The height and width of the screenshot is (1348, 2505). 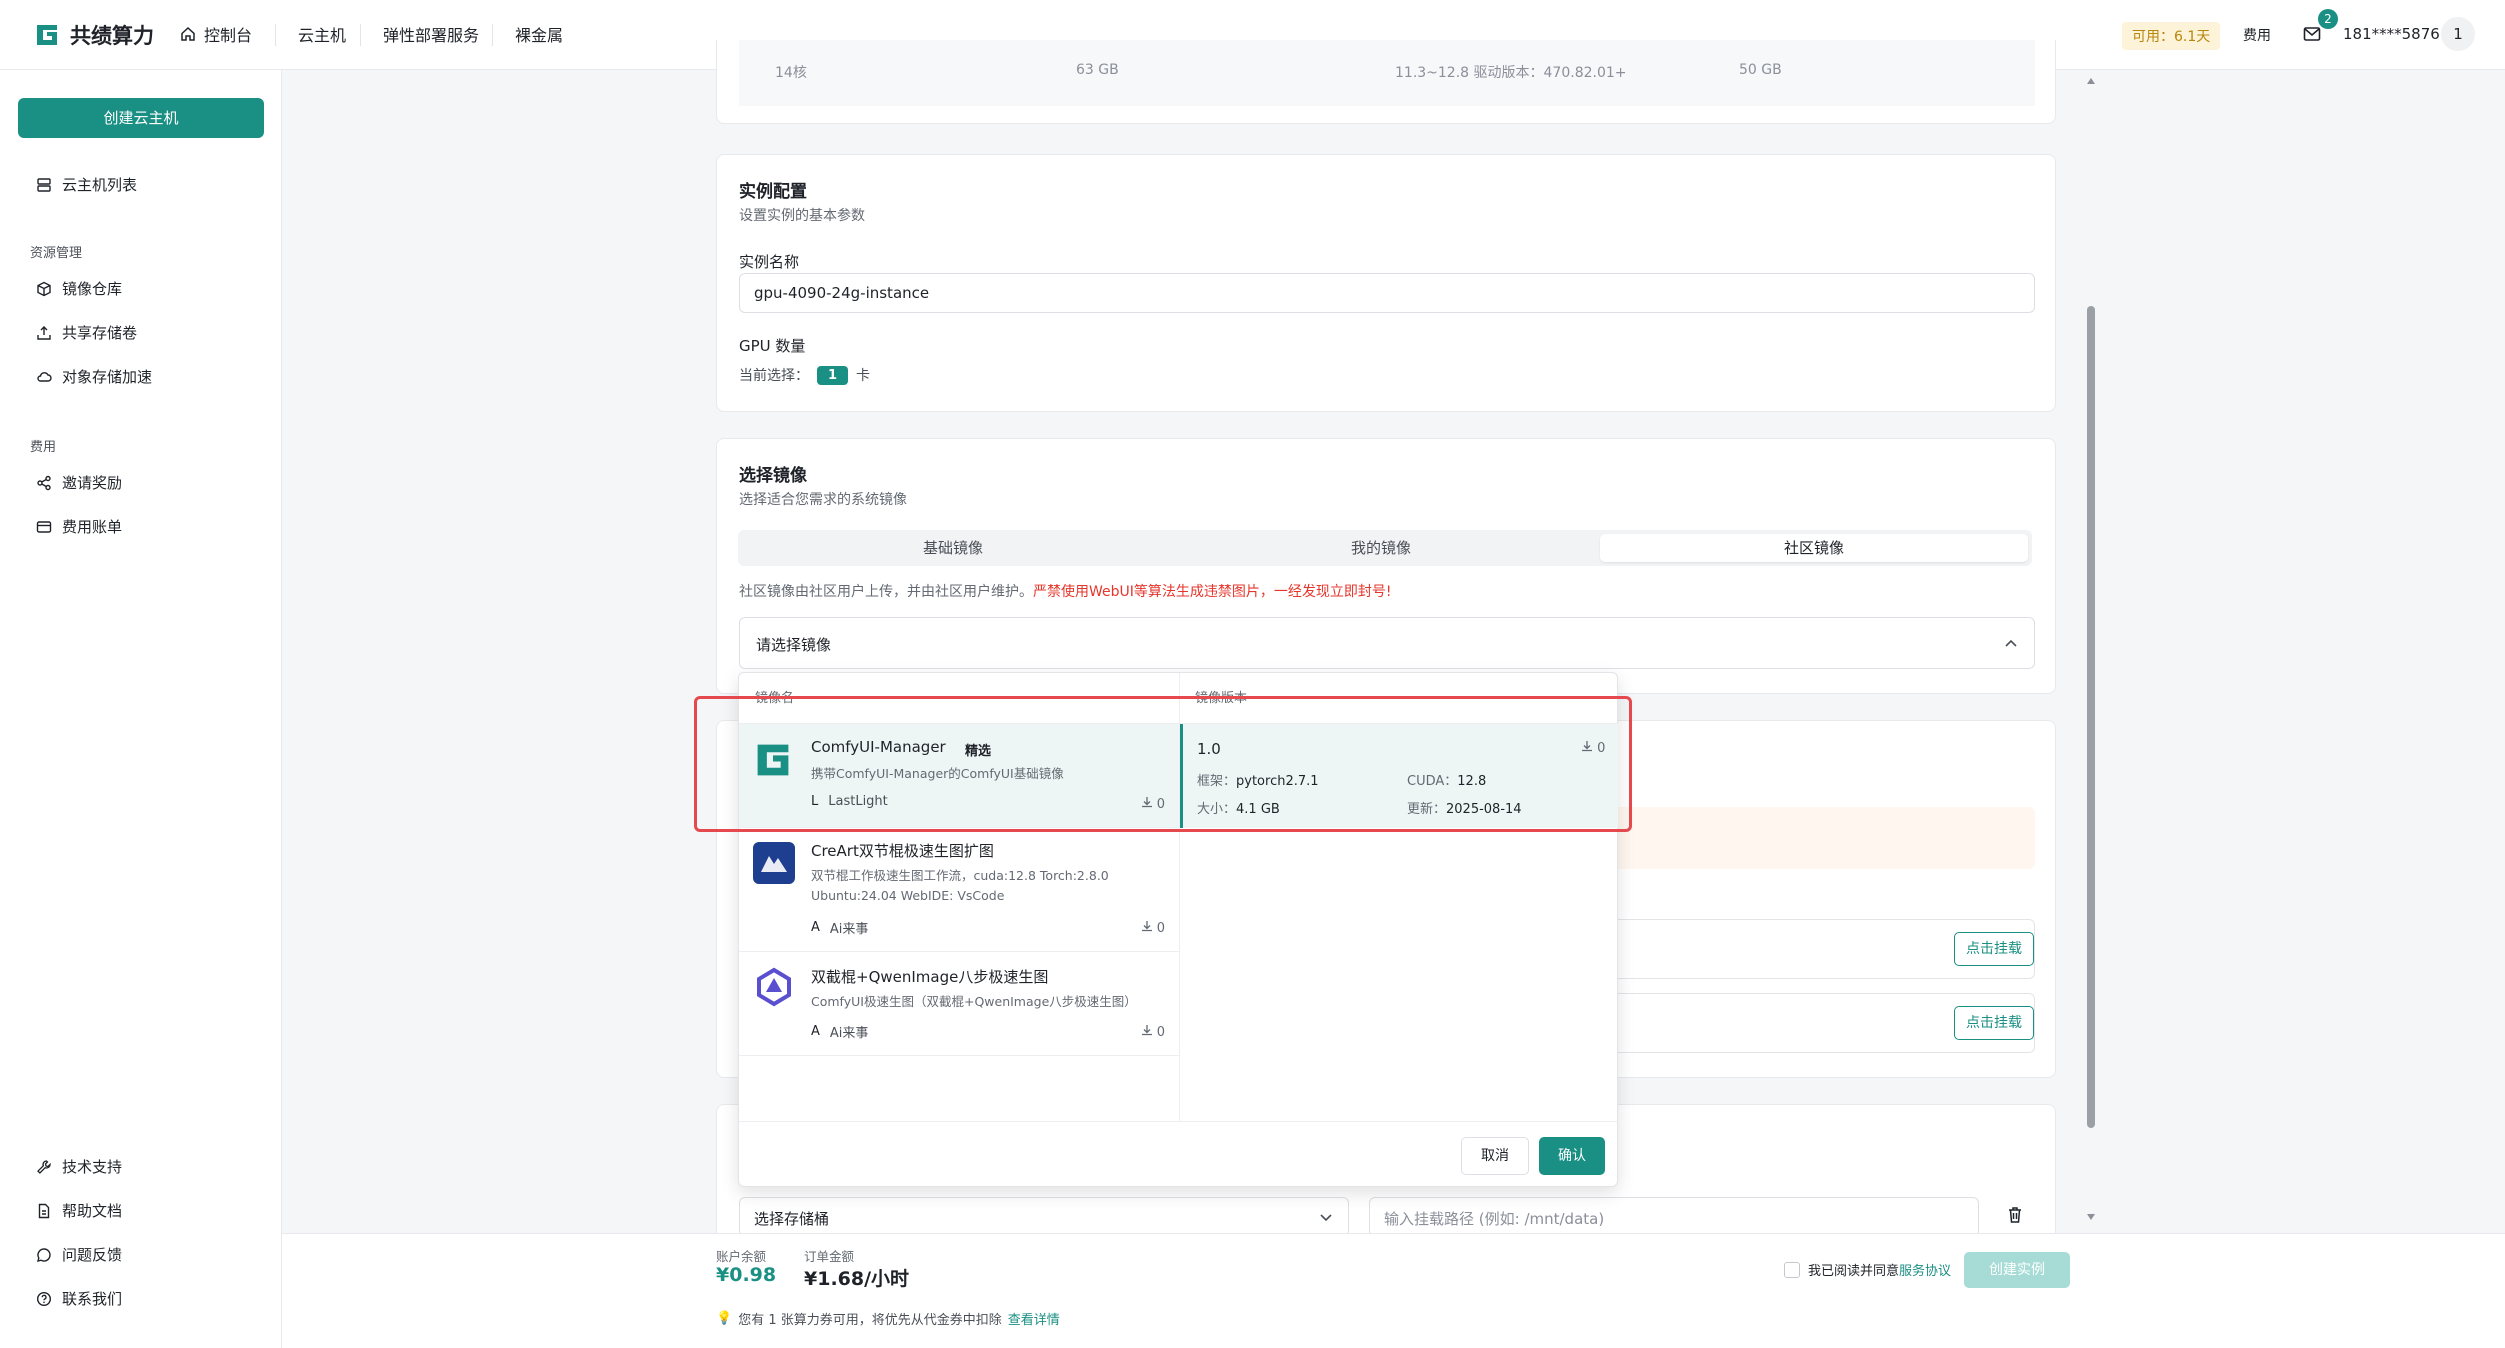 What do you see at coordinates (953, 548) in the screenshot?
I see `tab-basic-image: 基础镜像` at bounding box center [953, 548].